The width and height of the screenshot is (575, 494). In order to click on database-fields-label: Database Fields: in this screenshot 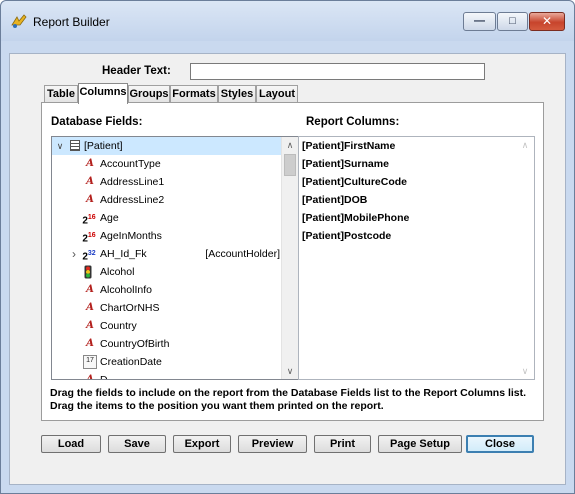, I will do `click(97, 122)`.